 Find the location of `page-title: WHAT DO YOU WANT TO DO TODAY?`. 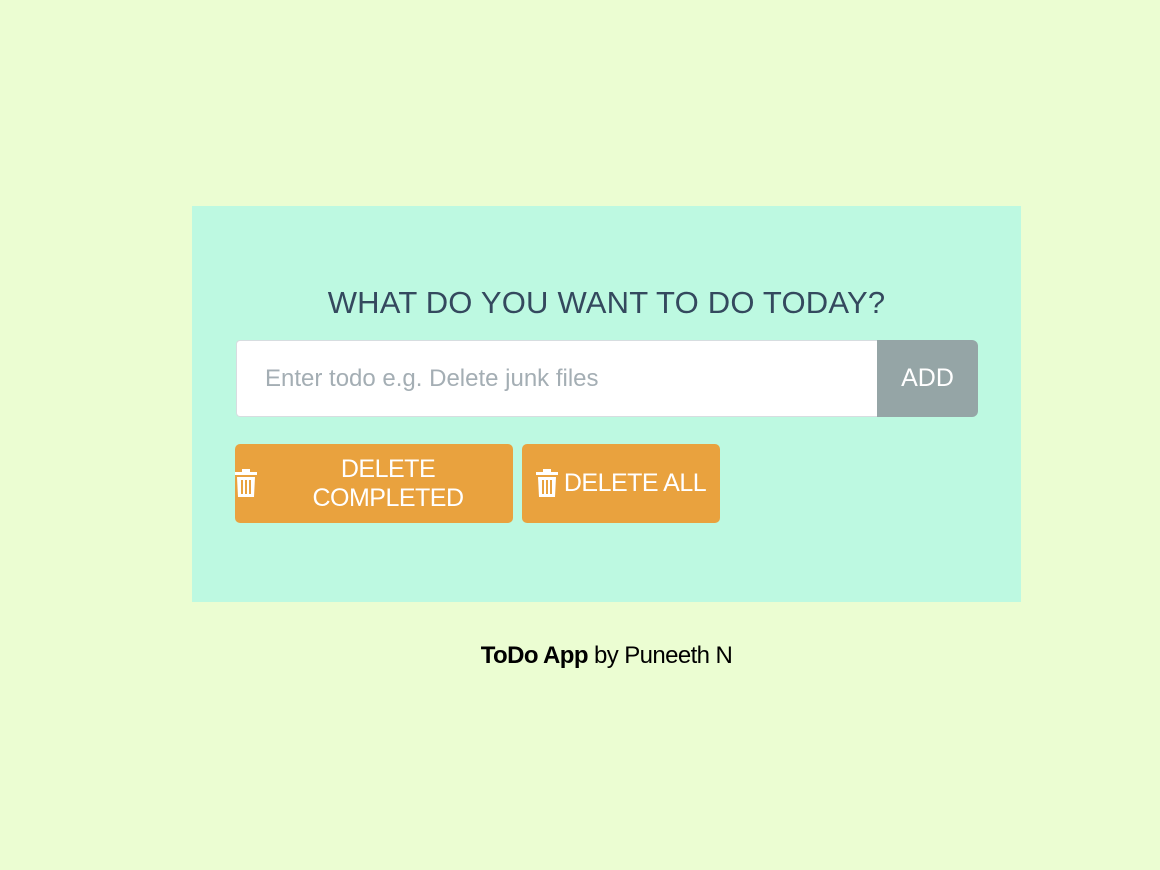

page-title: WHAT DO YOU WANT TO DO TODAY? is located at coordinates (606, 302).